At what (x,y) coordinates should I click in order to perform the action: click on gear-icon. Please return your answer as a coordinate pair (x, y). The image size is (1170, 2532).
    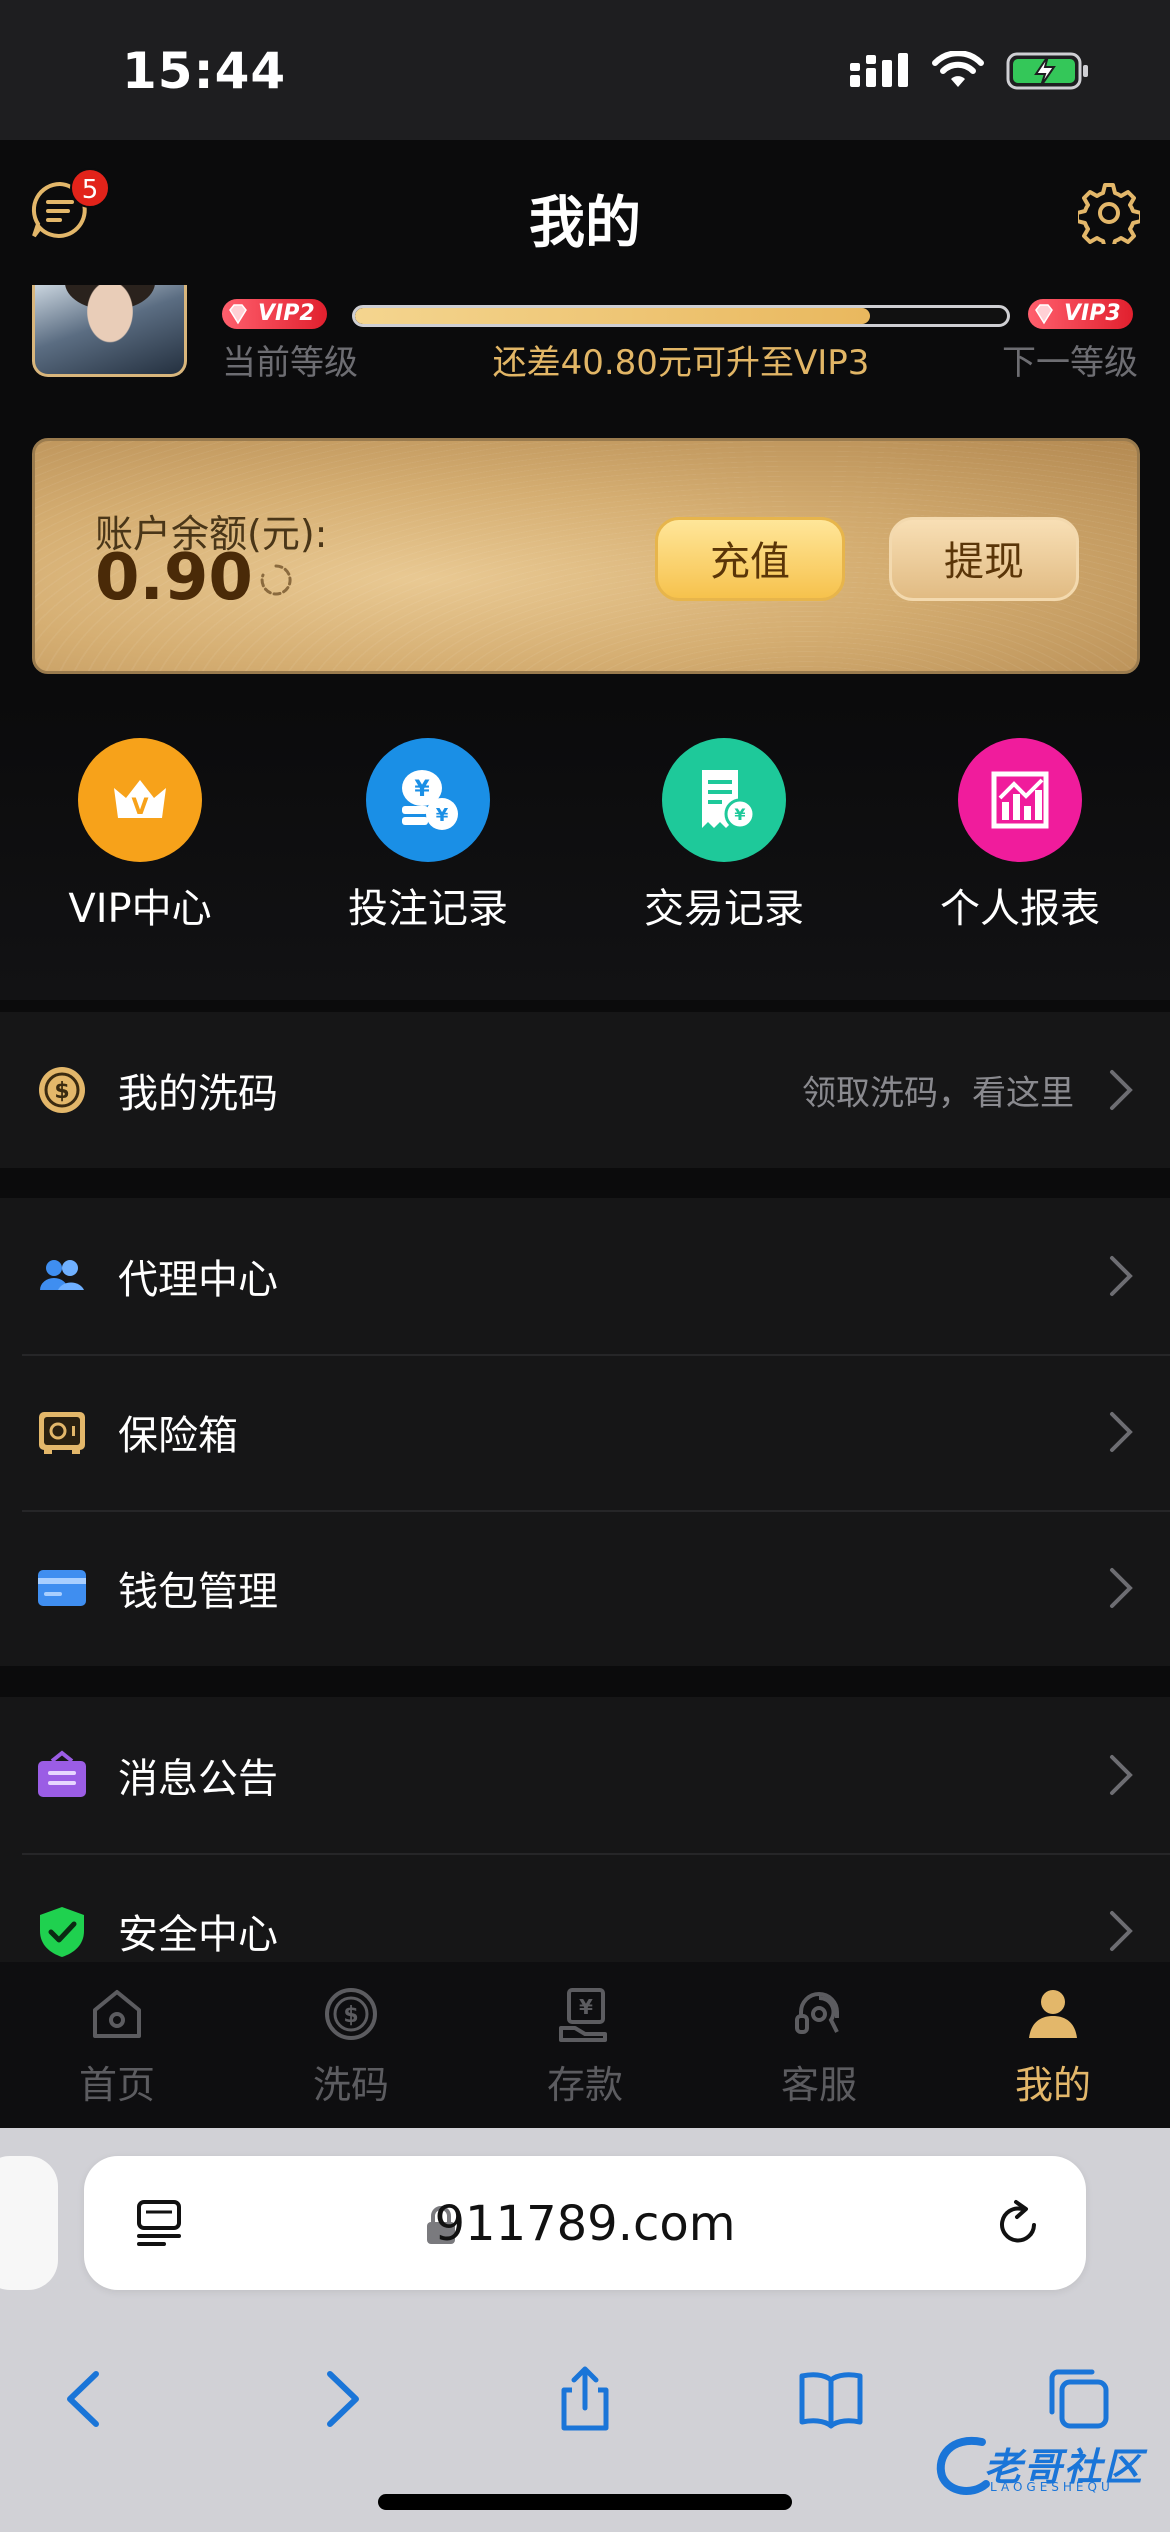
    Looking at the image, I should click on (1109, 217).